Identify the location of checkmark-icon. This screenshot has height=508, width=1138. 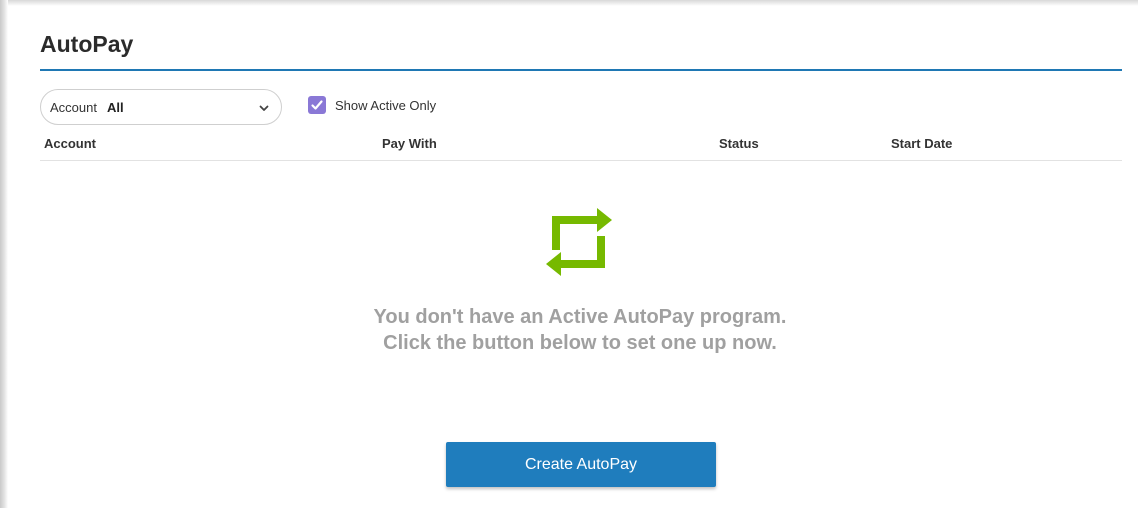
(317, 105).